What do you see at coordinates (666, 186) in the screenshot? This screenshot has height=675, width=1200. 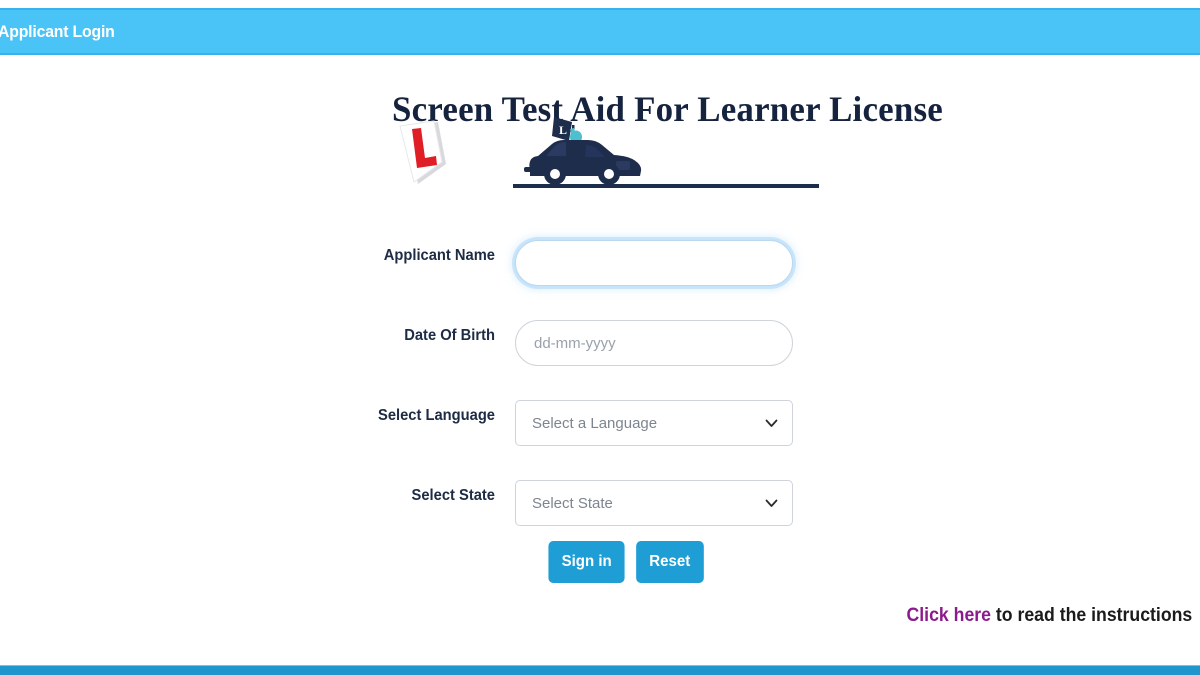 I see `road-line` at bounding box center [666, 186].